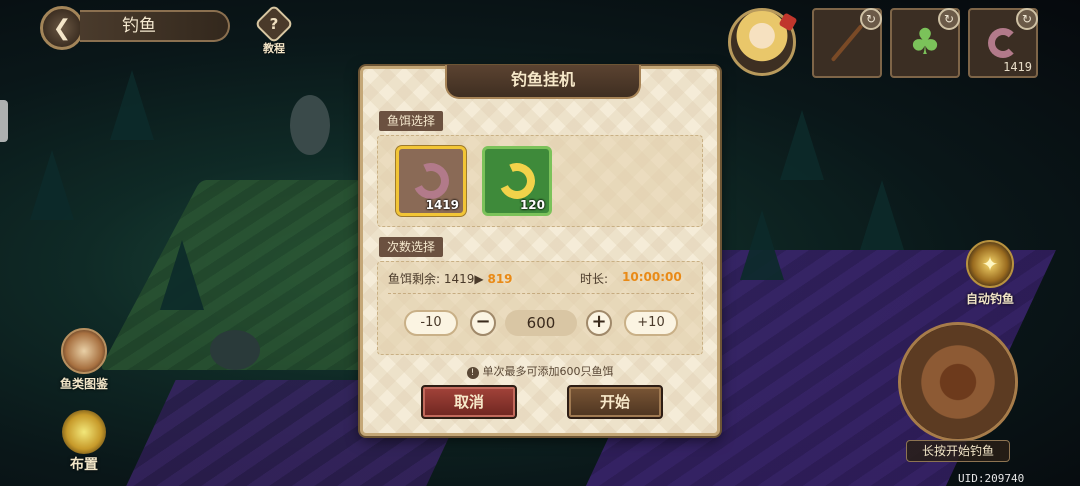 This screenshot has width=1080, height=486. What do you see at coordinates (532, 205) in the screenshot?
I see `bait-count: 120` at bounding box center [532, 205].